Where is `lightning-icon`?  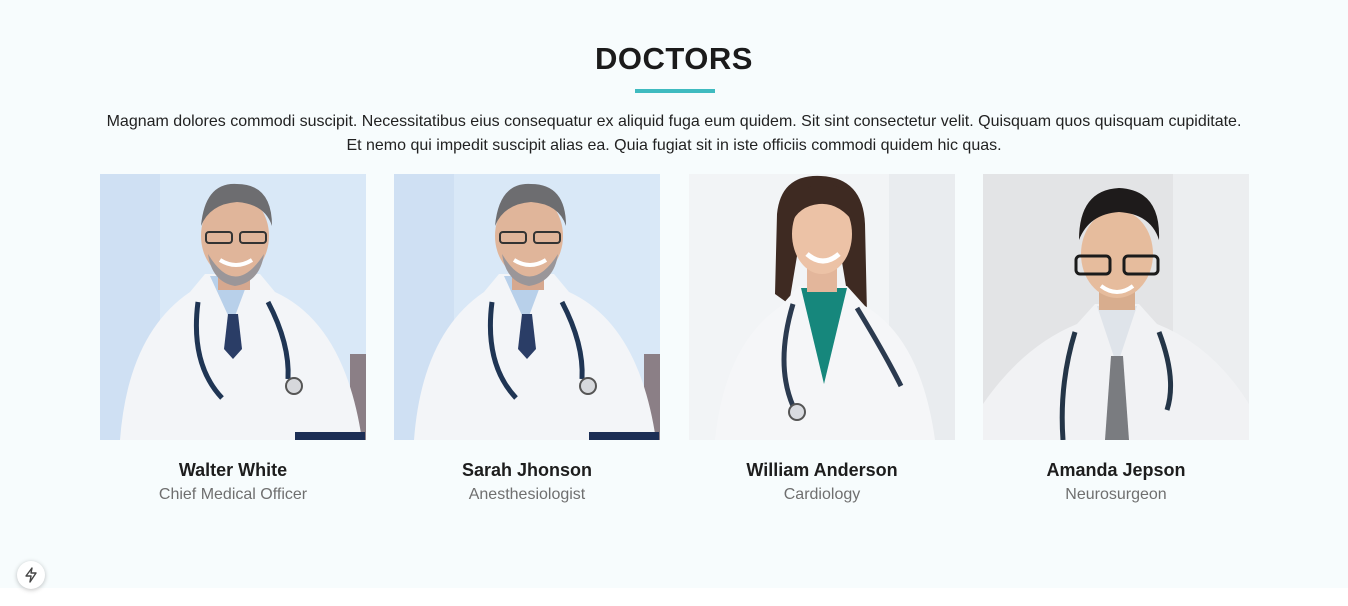 lightning-icon is located at coordinates (31, 575).